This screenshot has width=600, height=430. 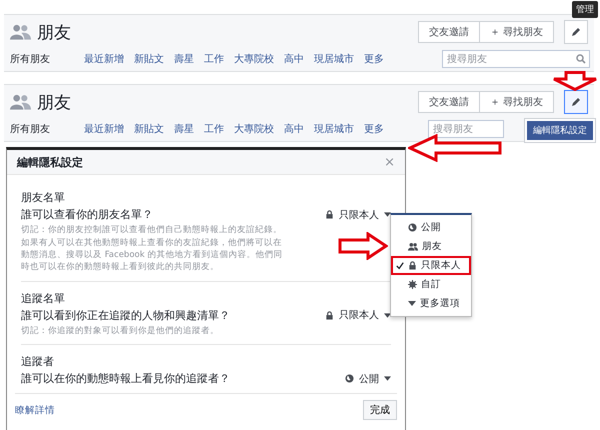 What do you see at coordinates (431, 227) in the screenshot?
I see `audience-option: 公開` at bounding box center [431, 227].